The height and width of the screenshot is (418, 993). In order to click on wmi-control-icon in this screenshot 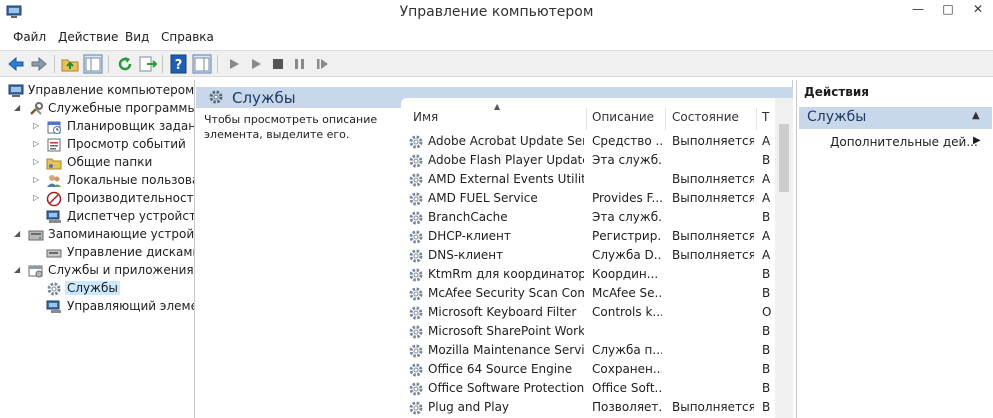, I will do `click(53, 306)`.